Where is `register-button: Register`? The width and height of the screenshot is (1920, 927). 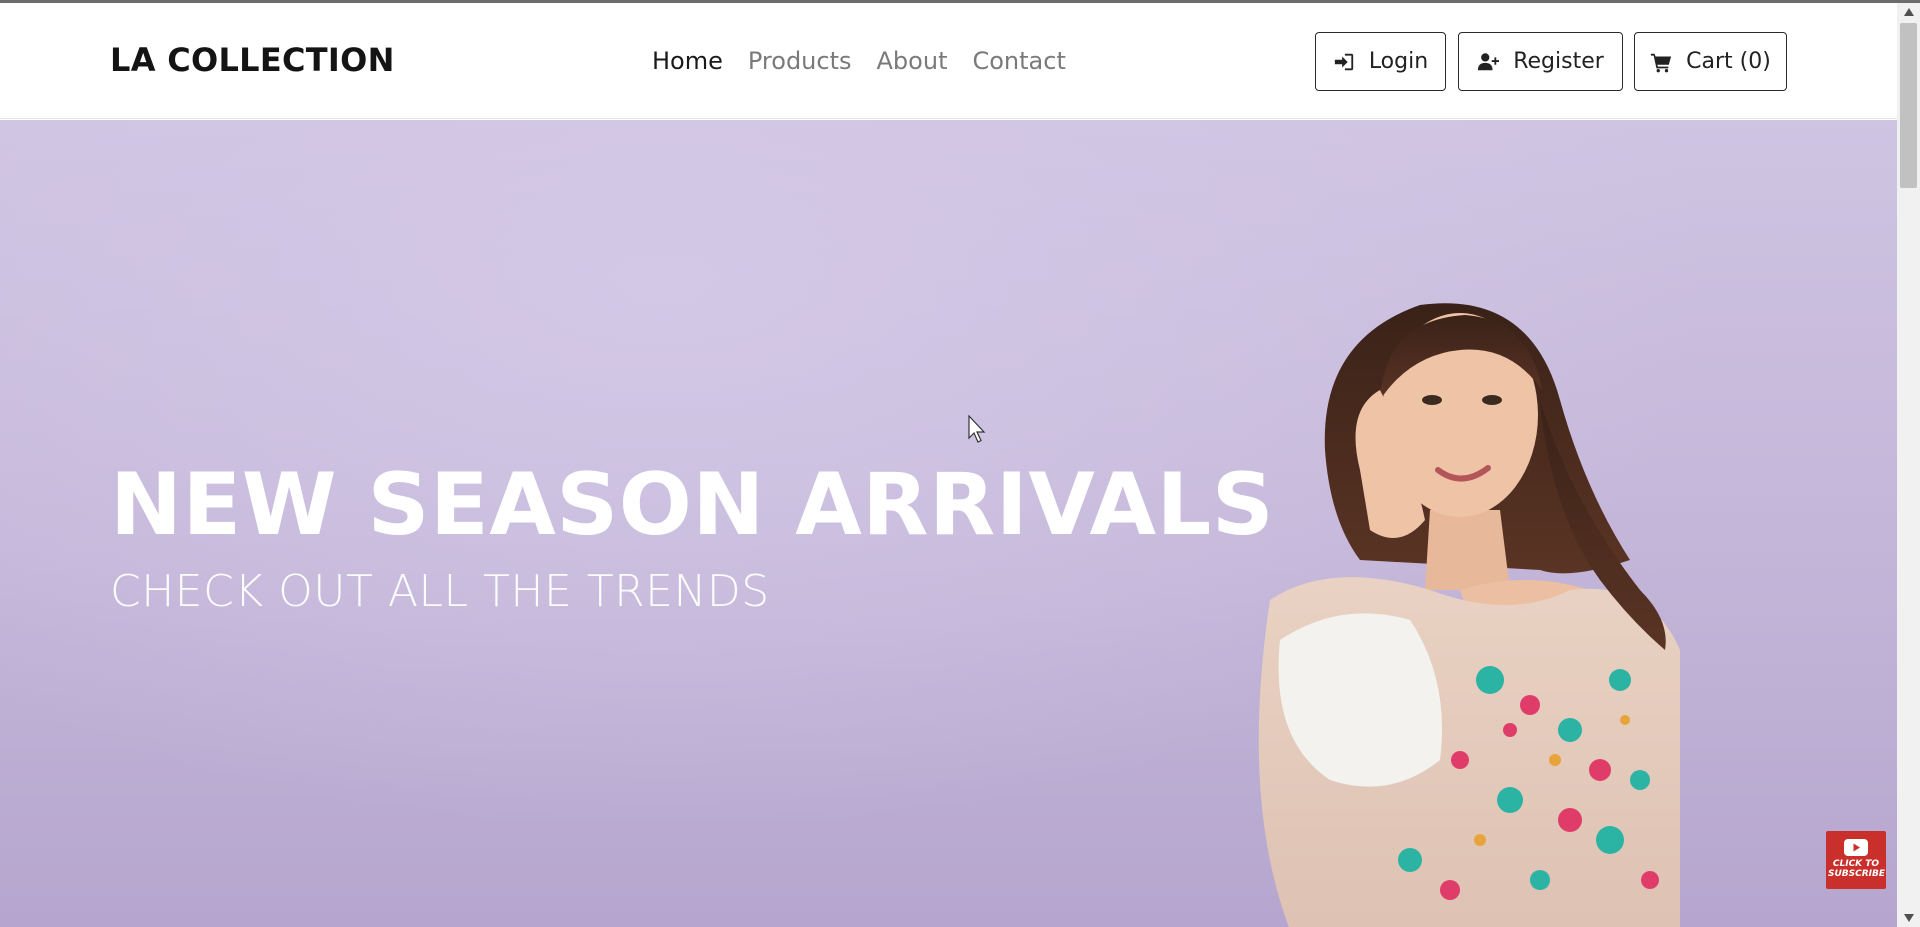 register-button: Register is located at coordinates (1540, 61).